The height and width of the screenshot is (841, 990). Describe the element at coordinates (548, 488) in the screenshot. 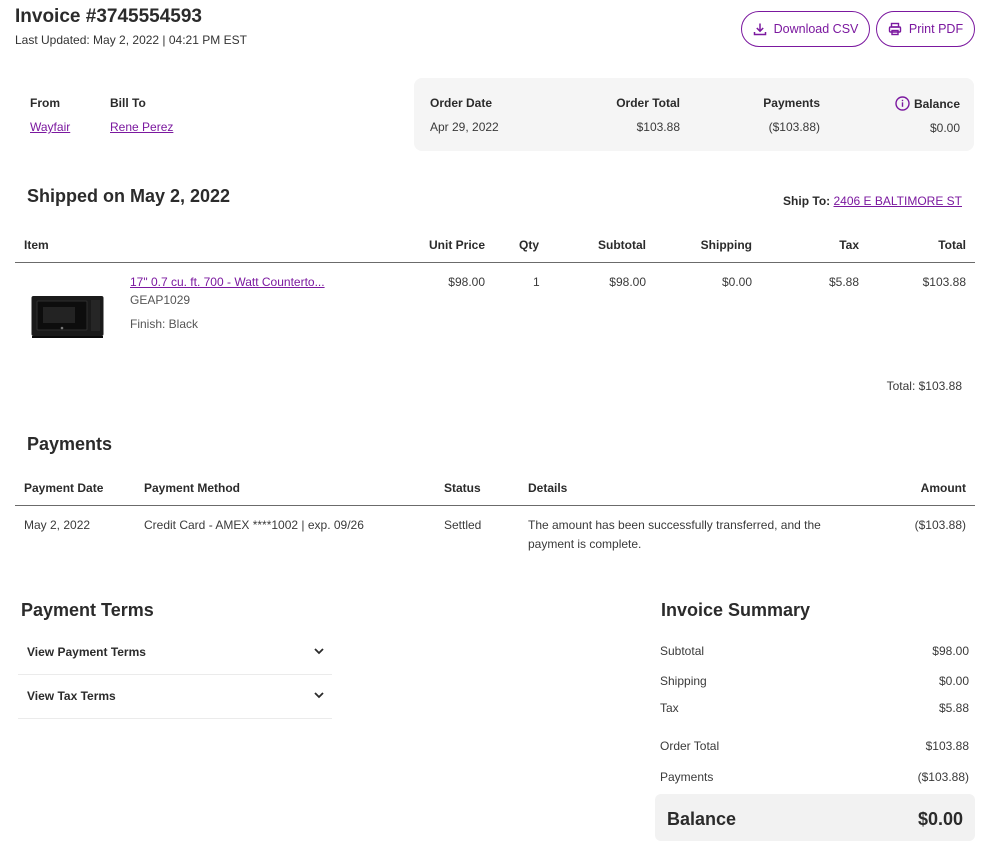

I see `col-details: Details` at that location.